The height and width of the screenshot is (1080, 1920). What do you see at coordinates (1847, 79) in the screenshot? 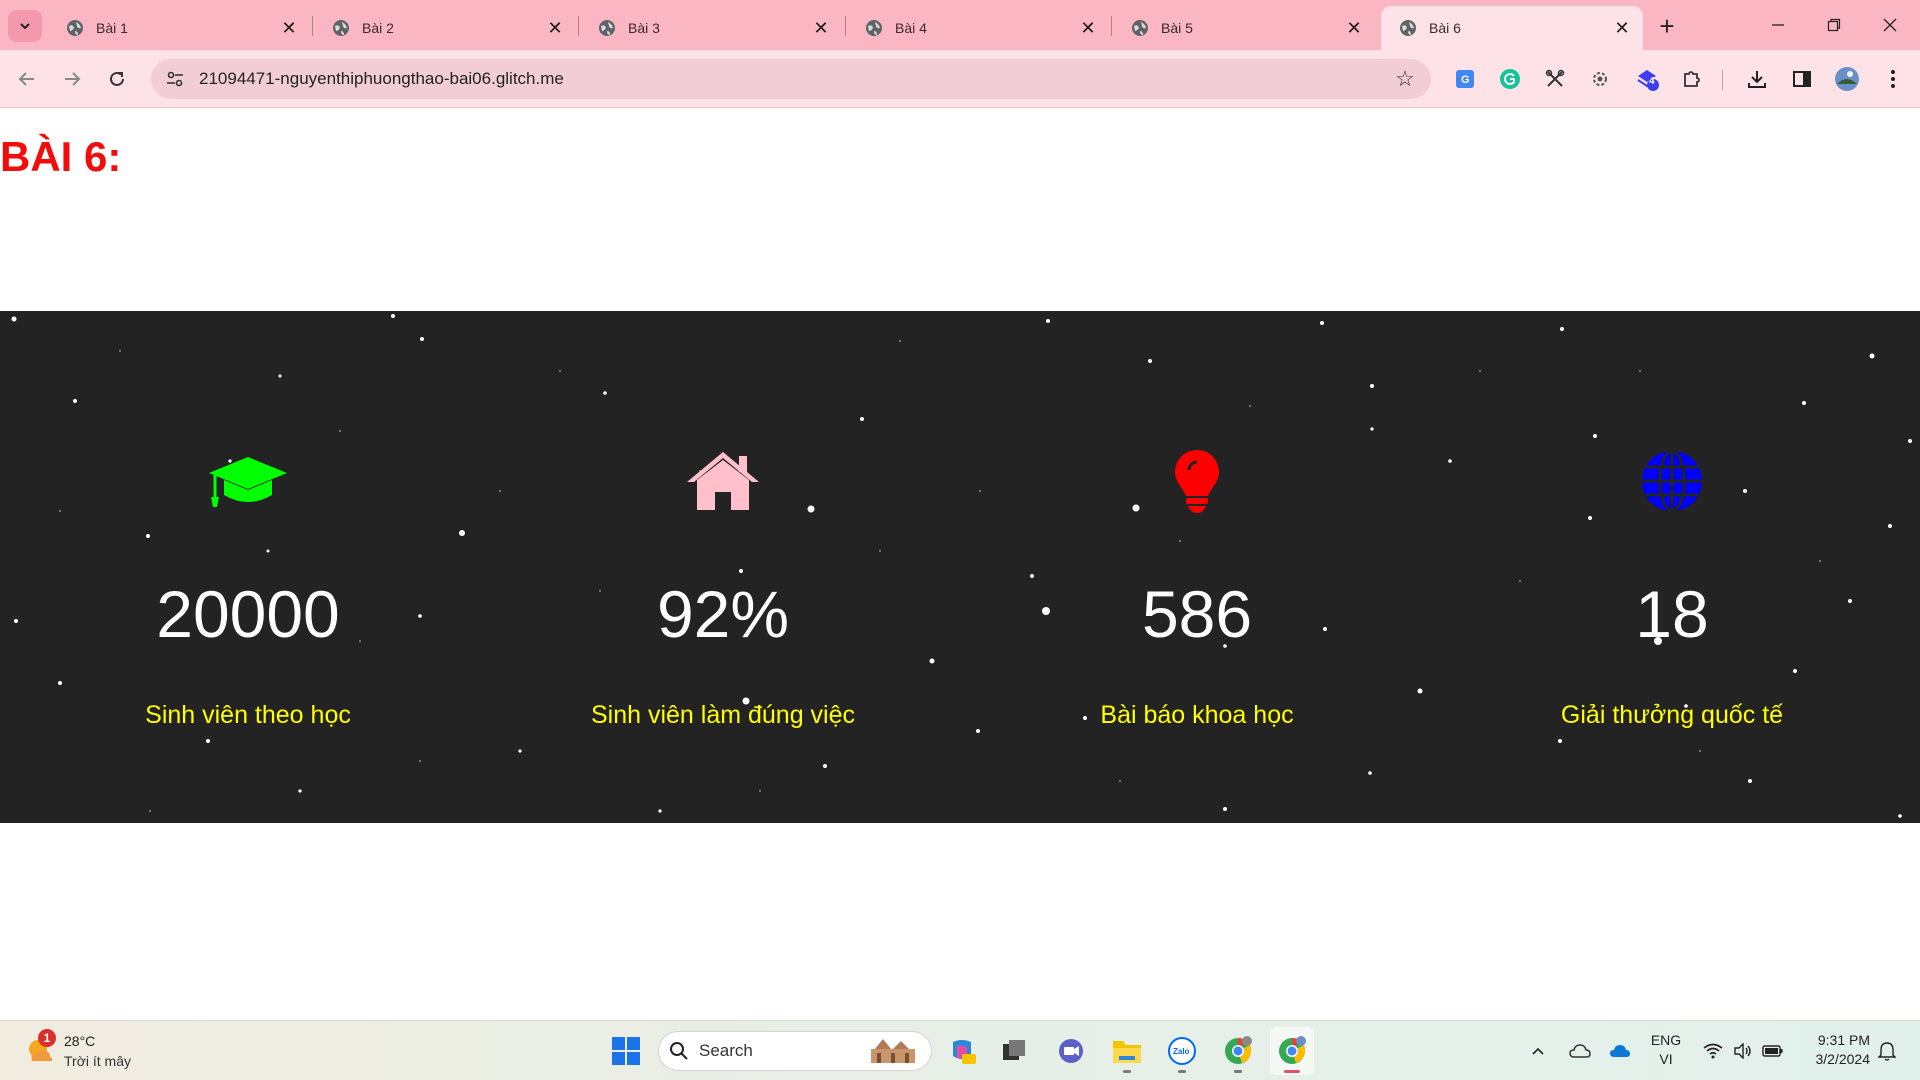
I see `profile-avatar-icon` at bounding box center [1847, 79].